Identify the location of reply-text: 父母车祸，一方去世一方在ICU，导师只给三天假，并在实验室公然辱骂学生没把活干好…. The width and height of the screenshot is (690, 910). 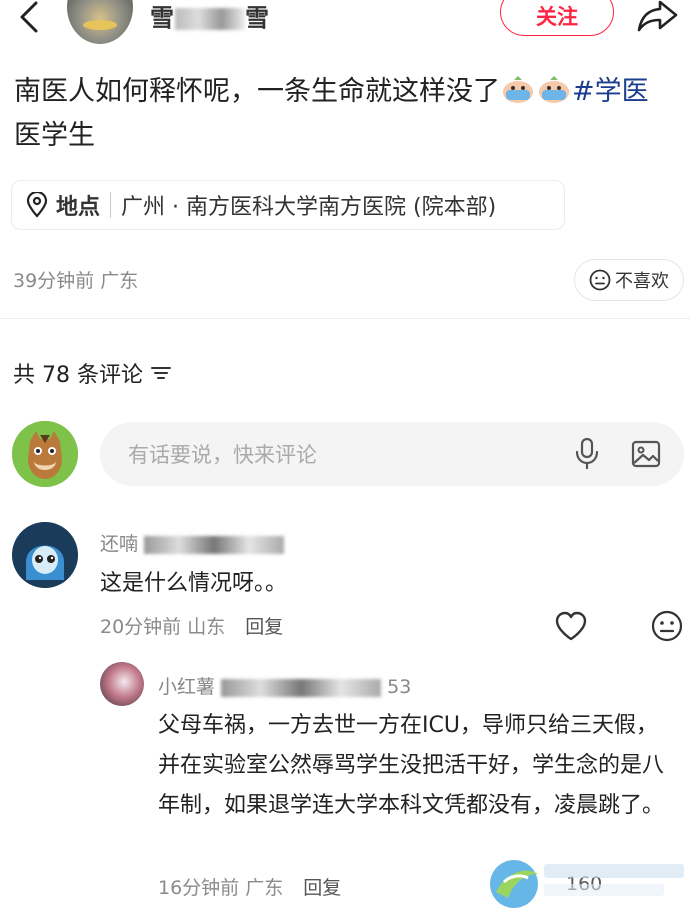
(411, 765).